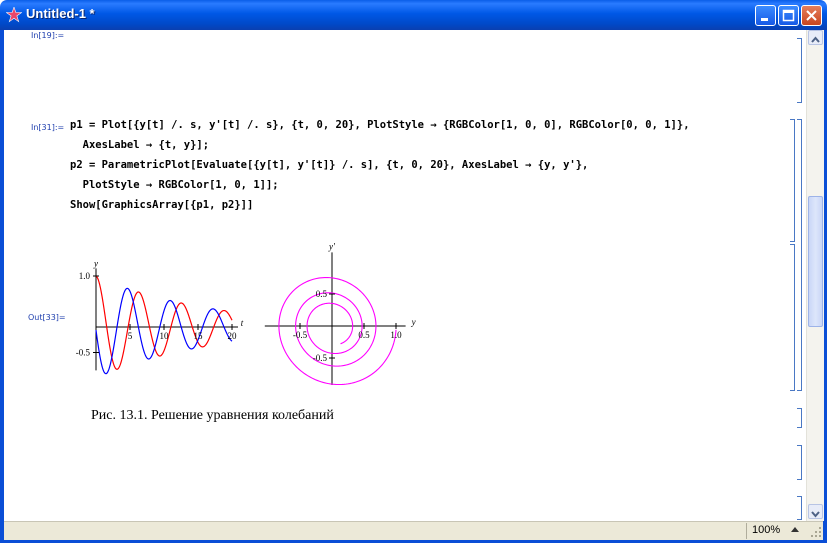  I want to click on arrow-down-icon, so click(815, 514).